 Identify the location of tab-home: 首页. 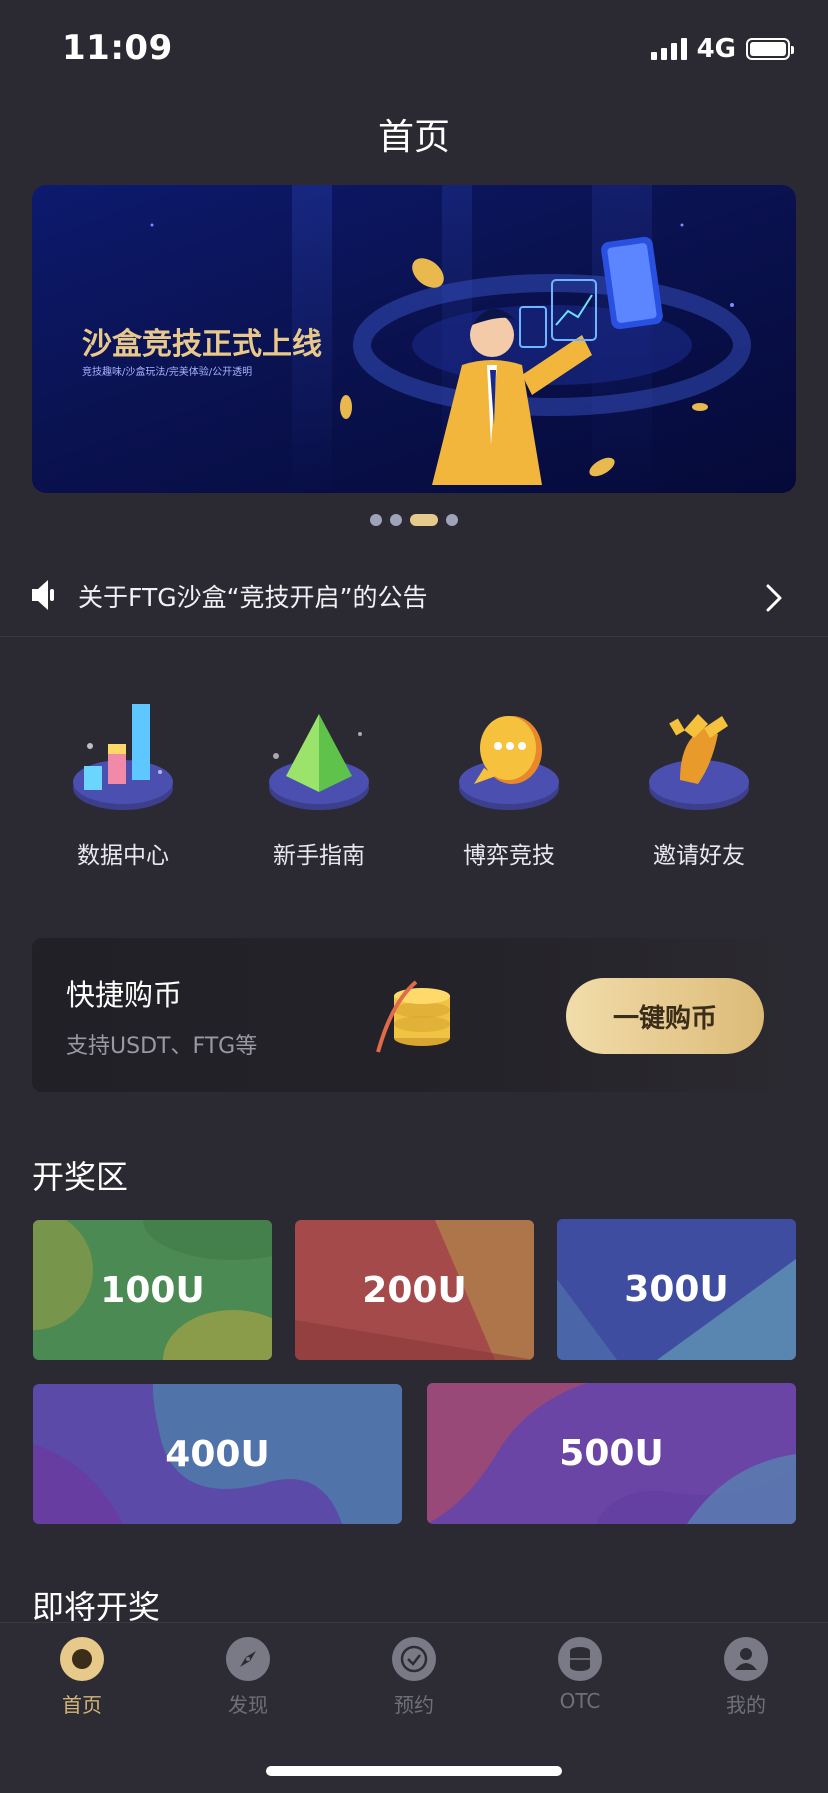
(82, 1677).